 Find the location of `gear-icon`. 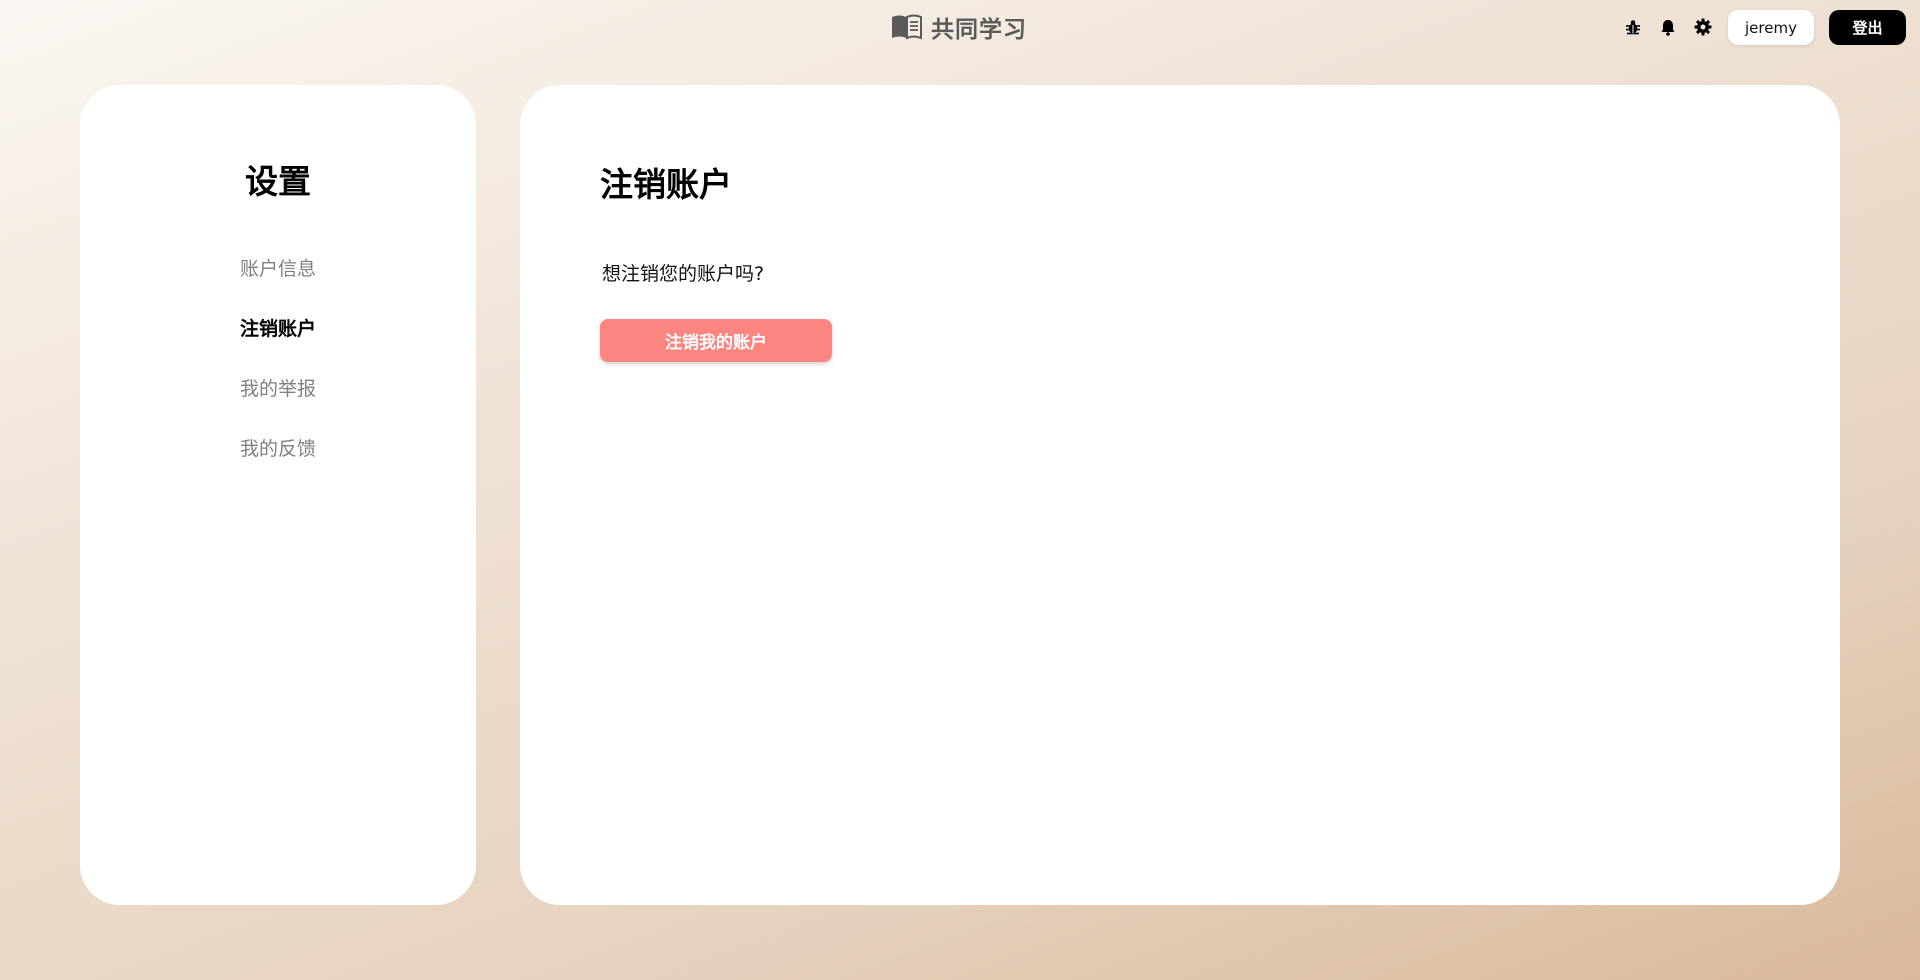

gear-icon is located at coordinates (1703, 27).